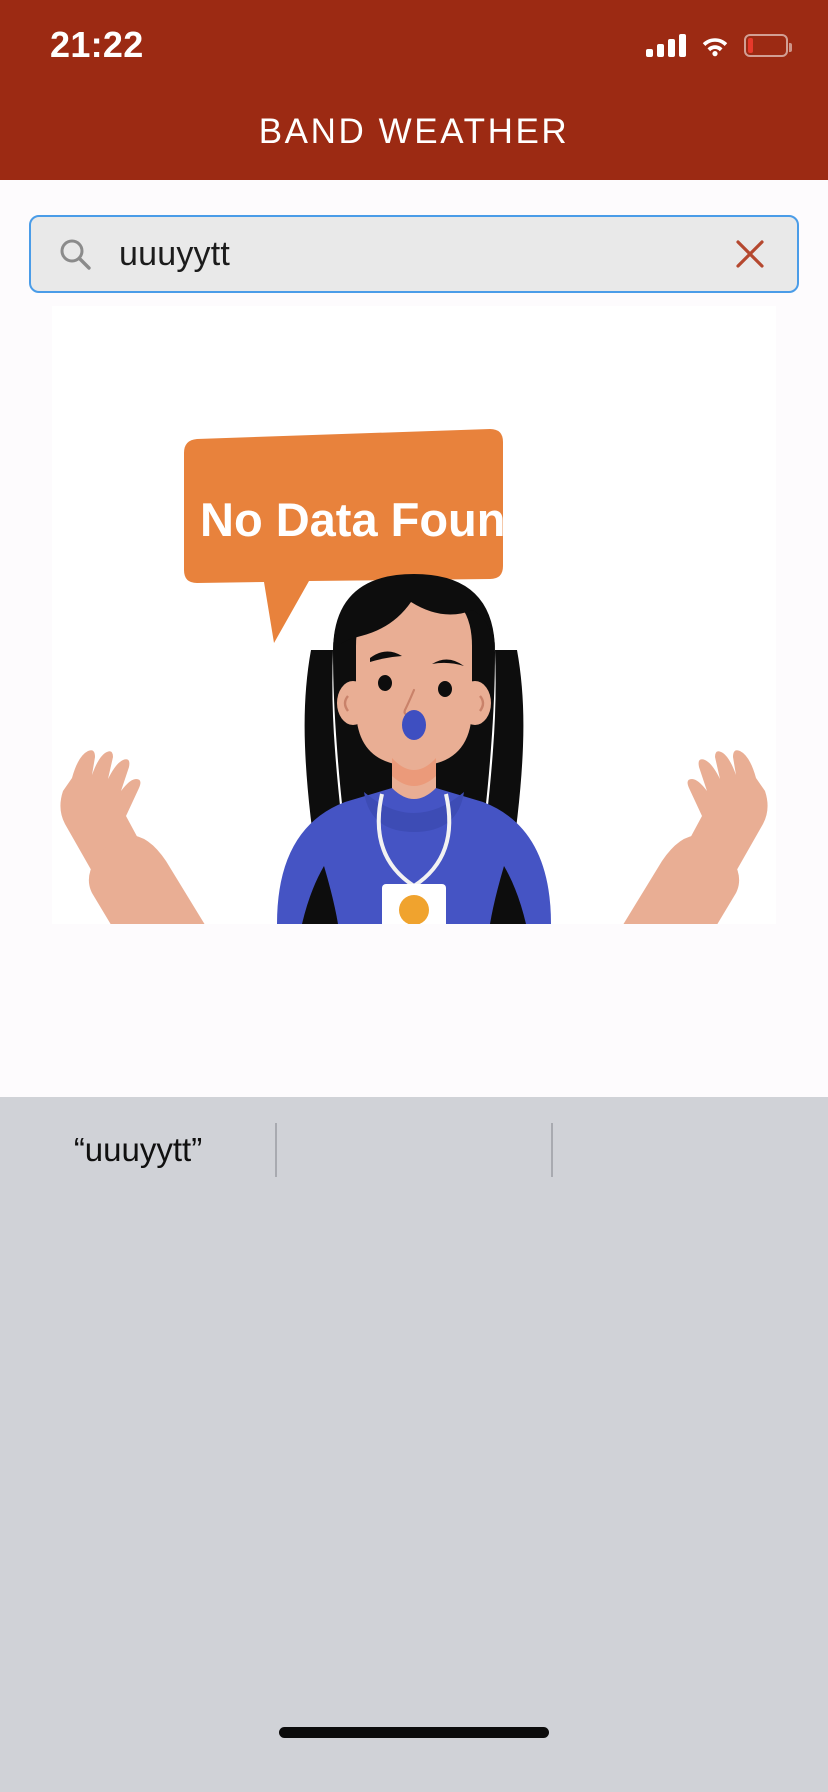  What do you see at coordinates (75, 254) in the screenshot?
I see `search-icon` at bounding box center [75, 254].